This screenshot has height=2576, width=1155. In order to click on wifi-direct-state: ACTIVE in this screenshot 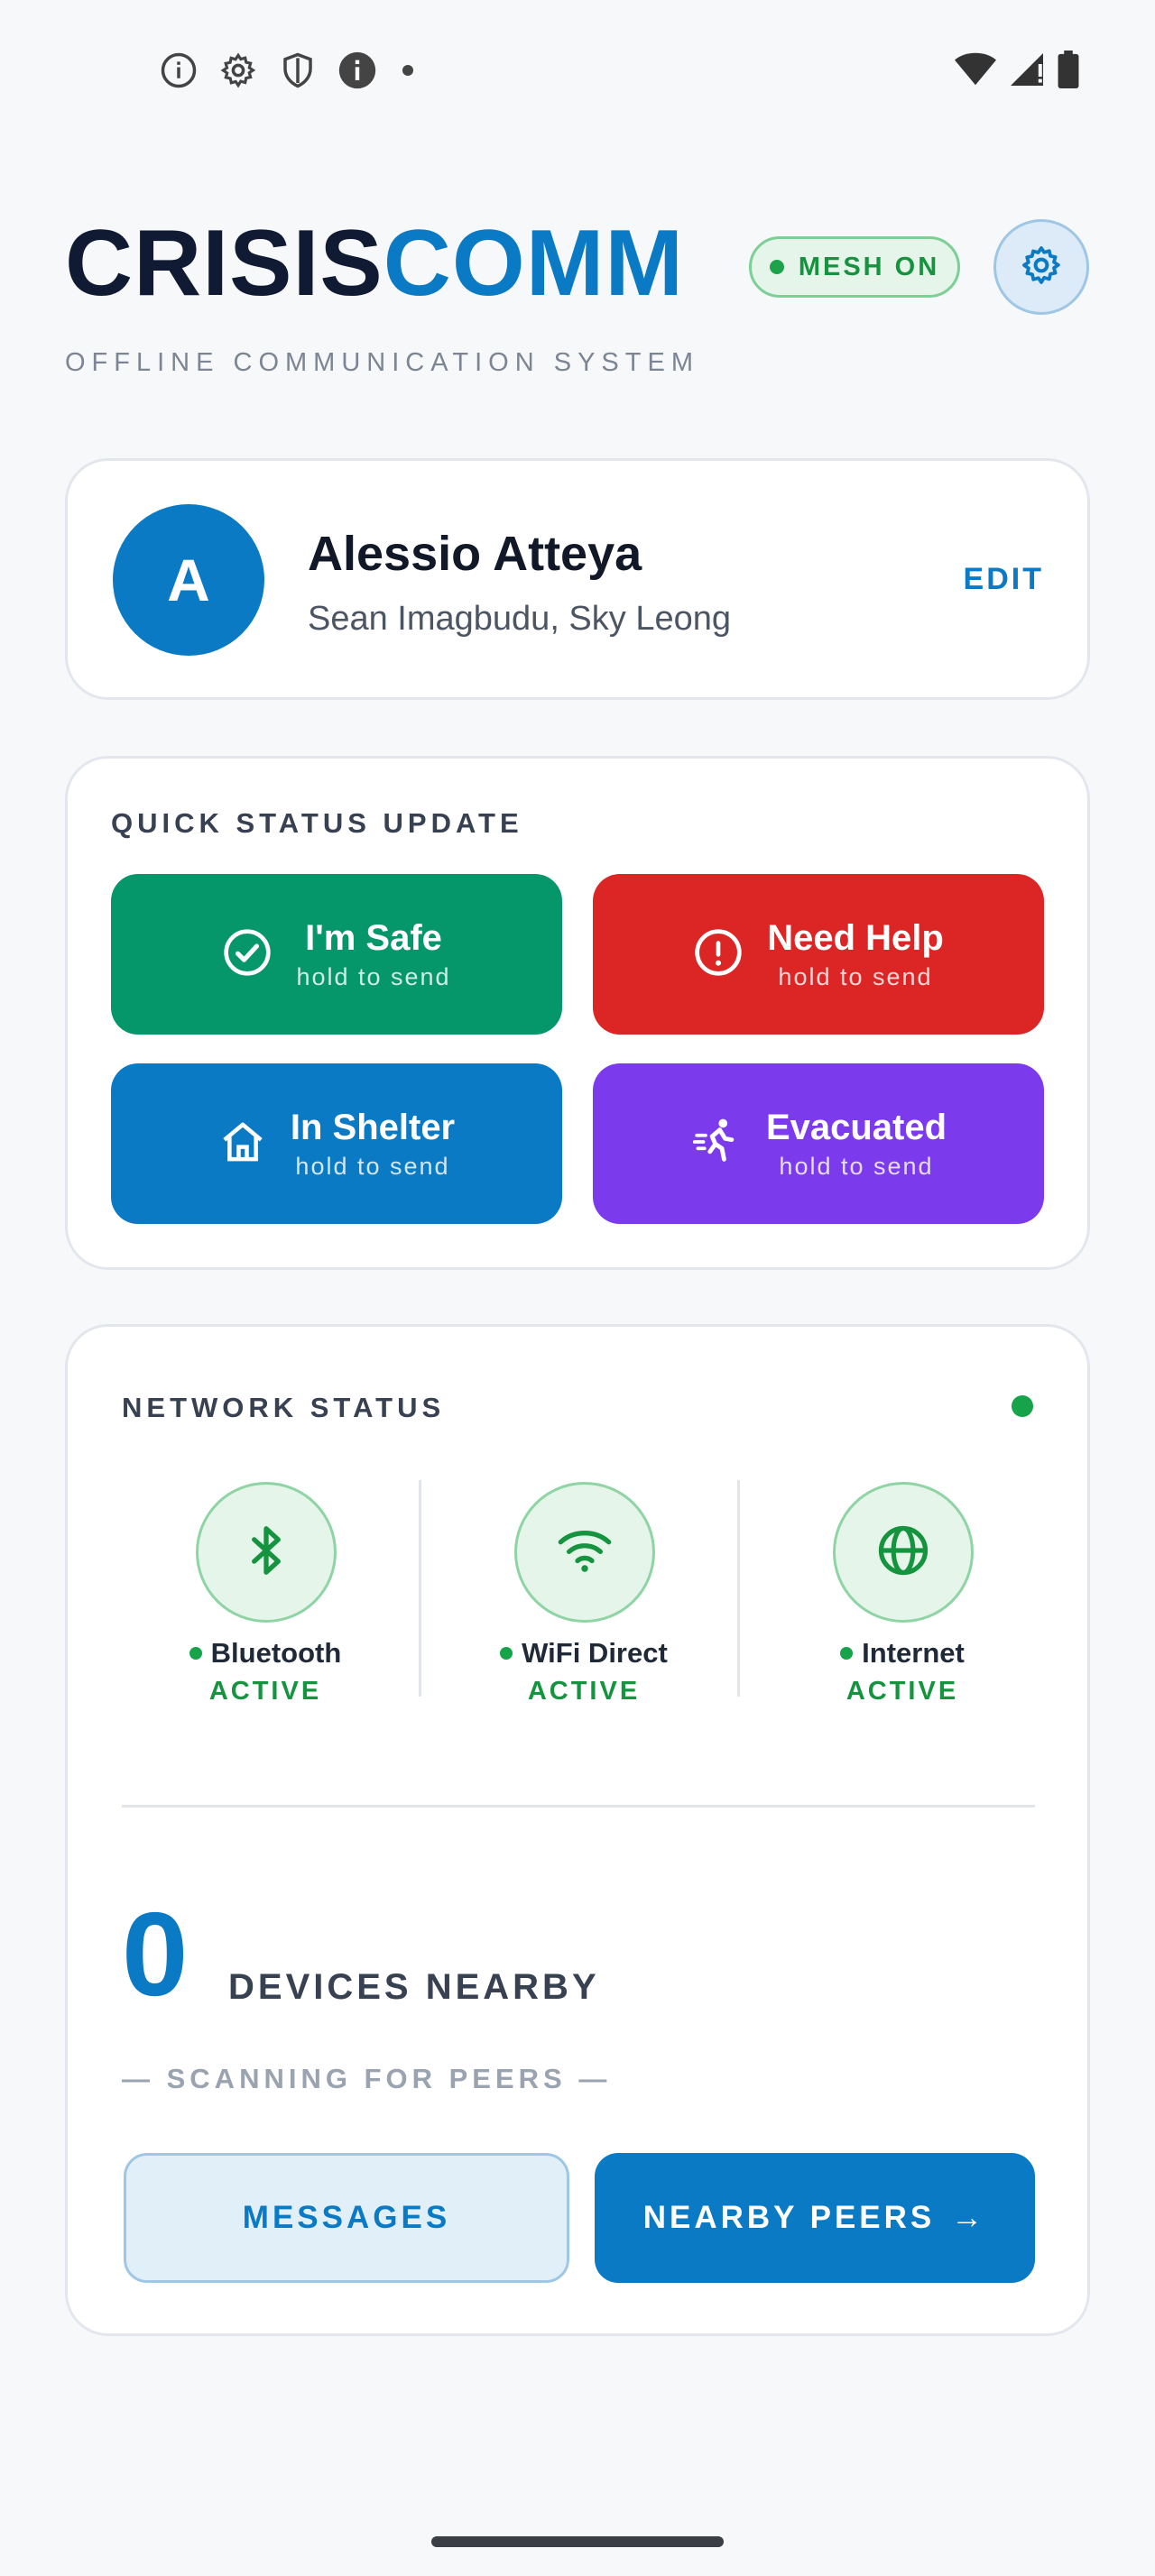, I will do `click(584, 1691)`.